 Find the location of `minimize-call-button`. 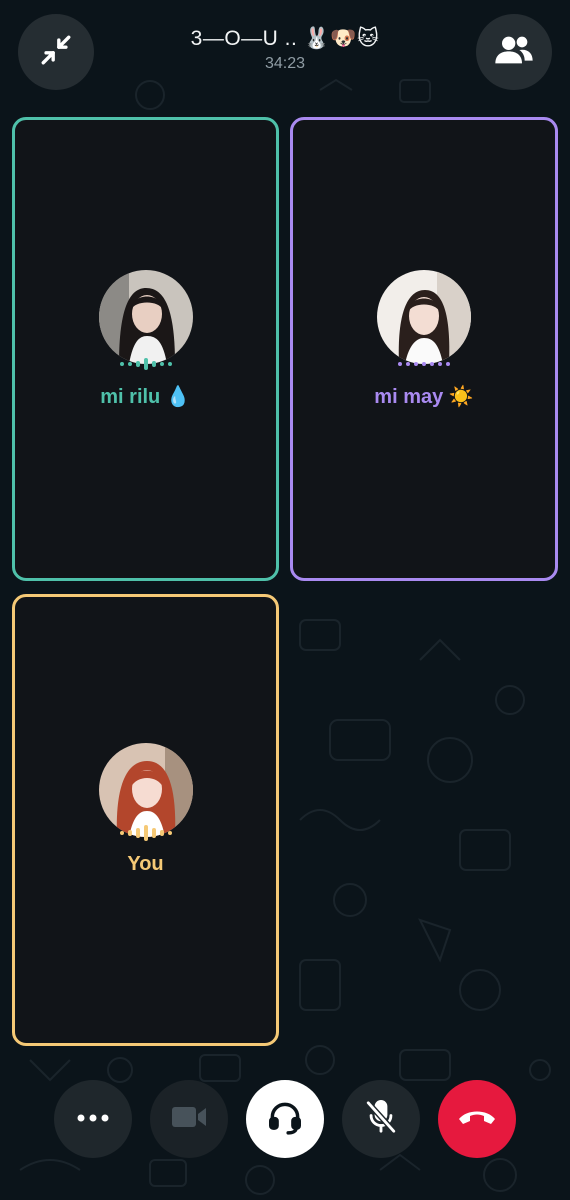

minimize-call-button is located at coordinates (56, 52).